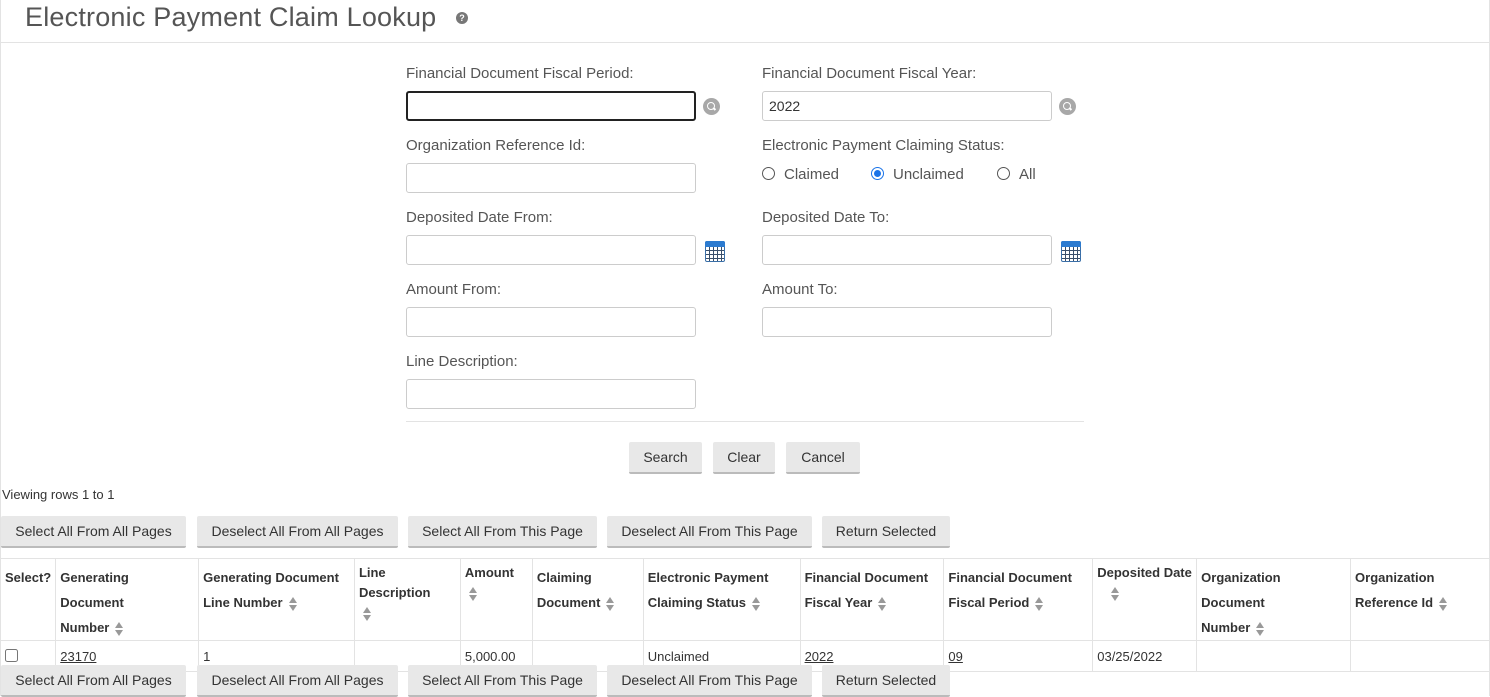  Describe the element at coordinates (58, 494) in the screenshot. I see `rows-info: Viewing rows 1 to 1` at that location.